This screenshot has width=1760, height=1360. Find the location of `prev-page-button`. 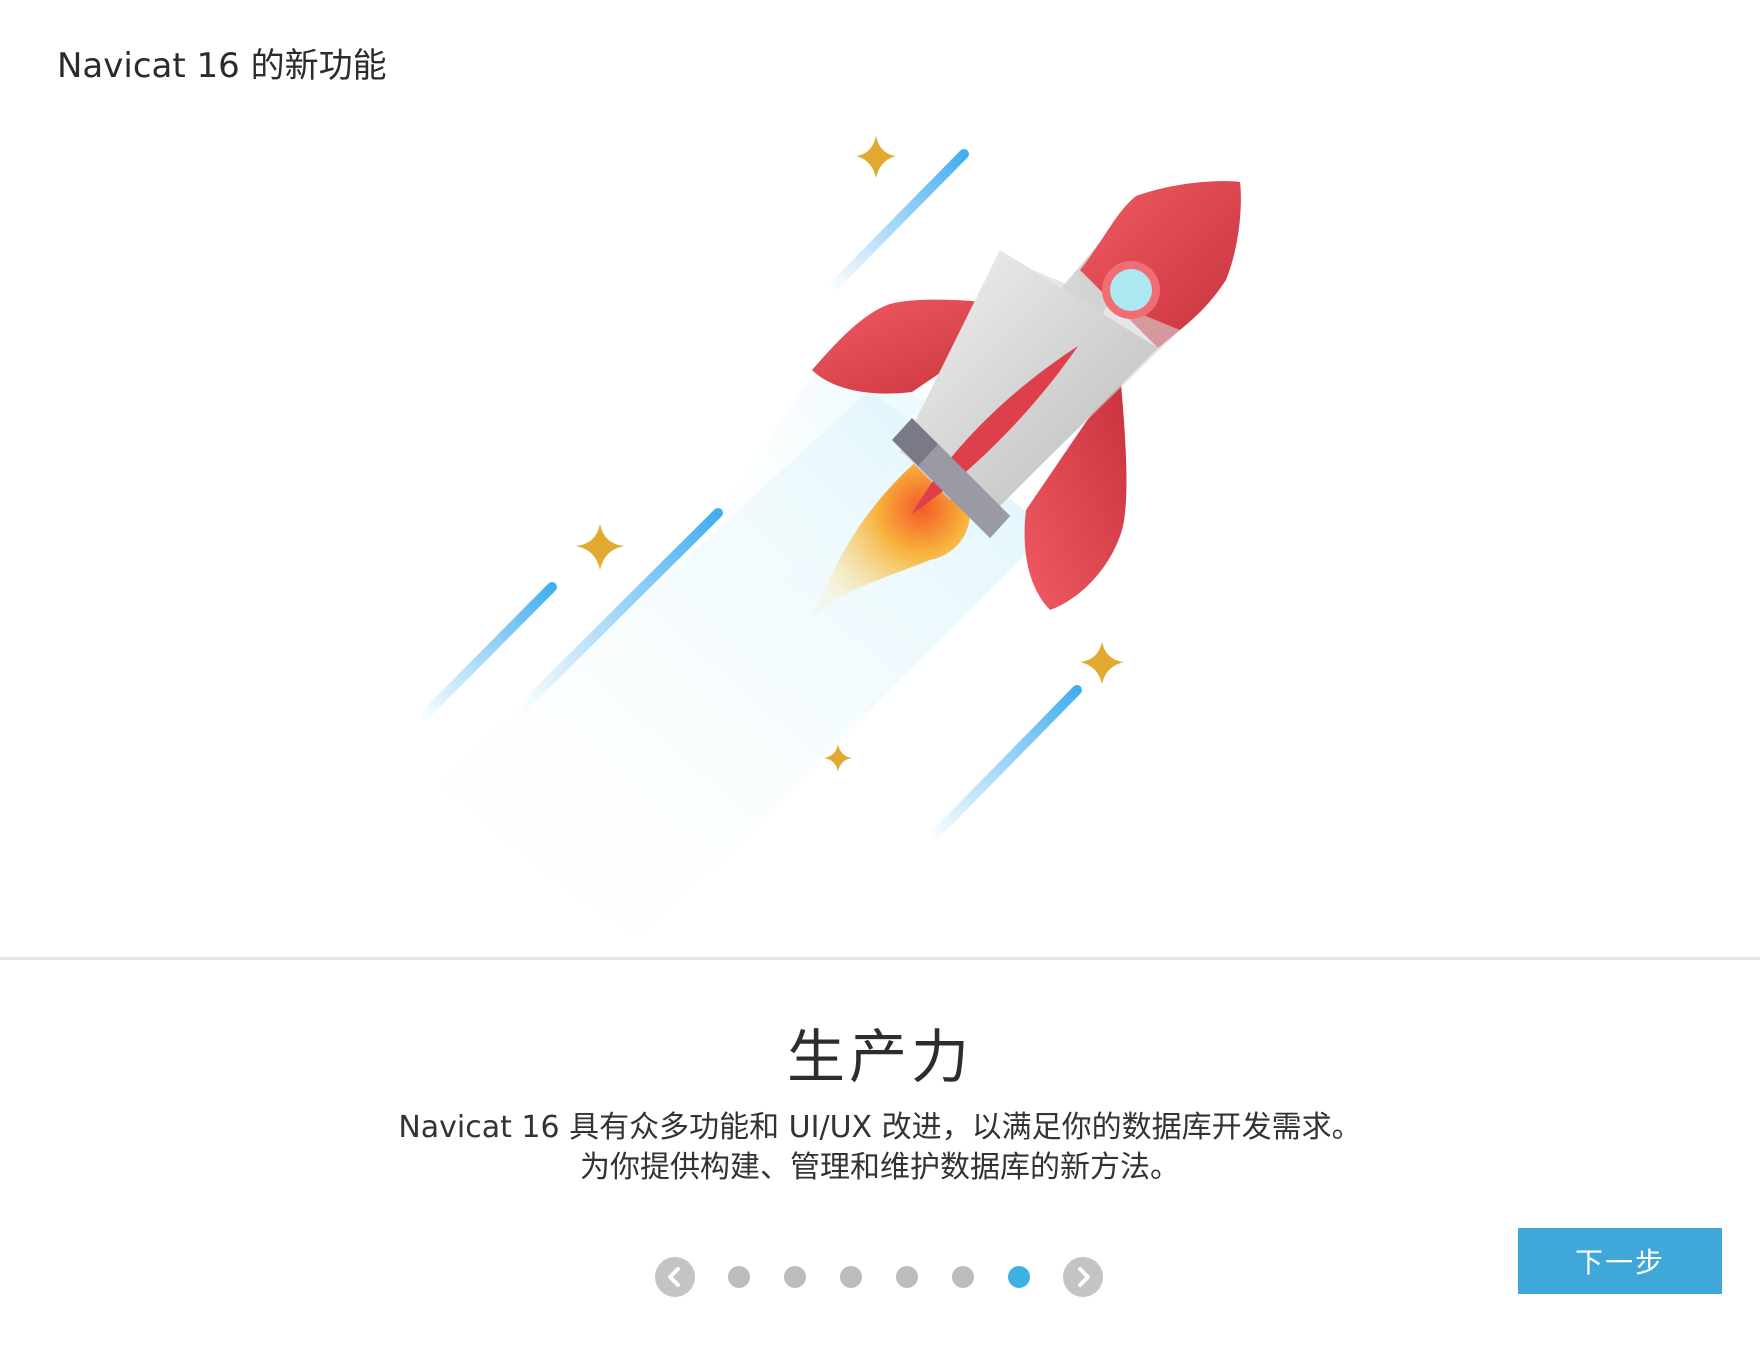

prev-page-button is located at coordinates (675, 1277).